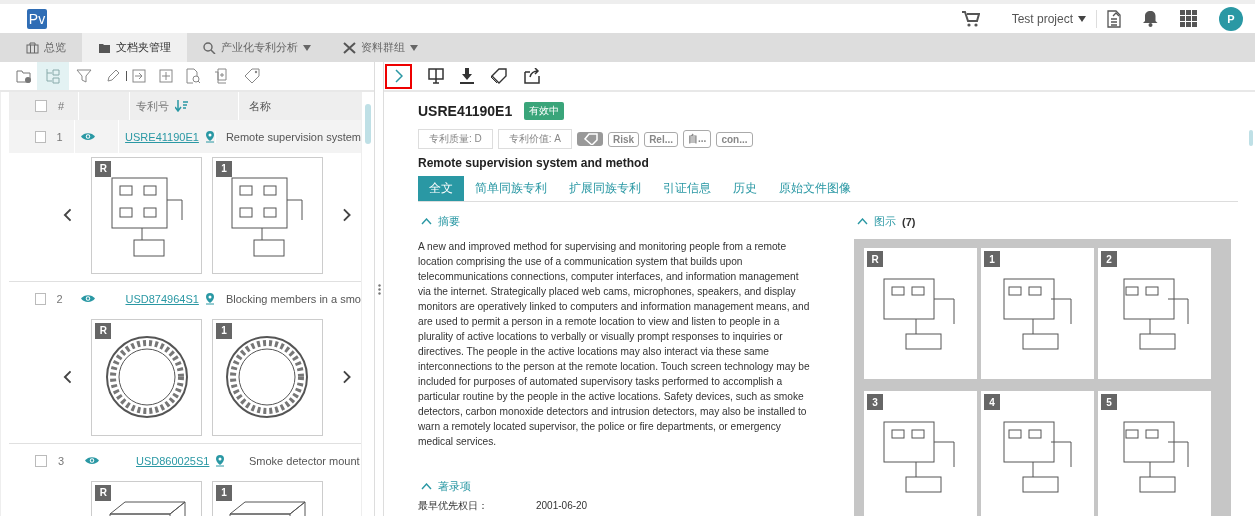 The image size is (1255, 516). Describe the element at coordinates (84, 76) in the screenshot. I see `filter-icon` at that location.